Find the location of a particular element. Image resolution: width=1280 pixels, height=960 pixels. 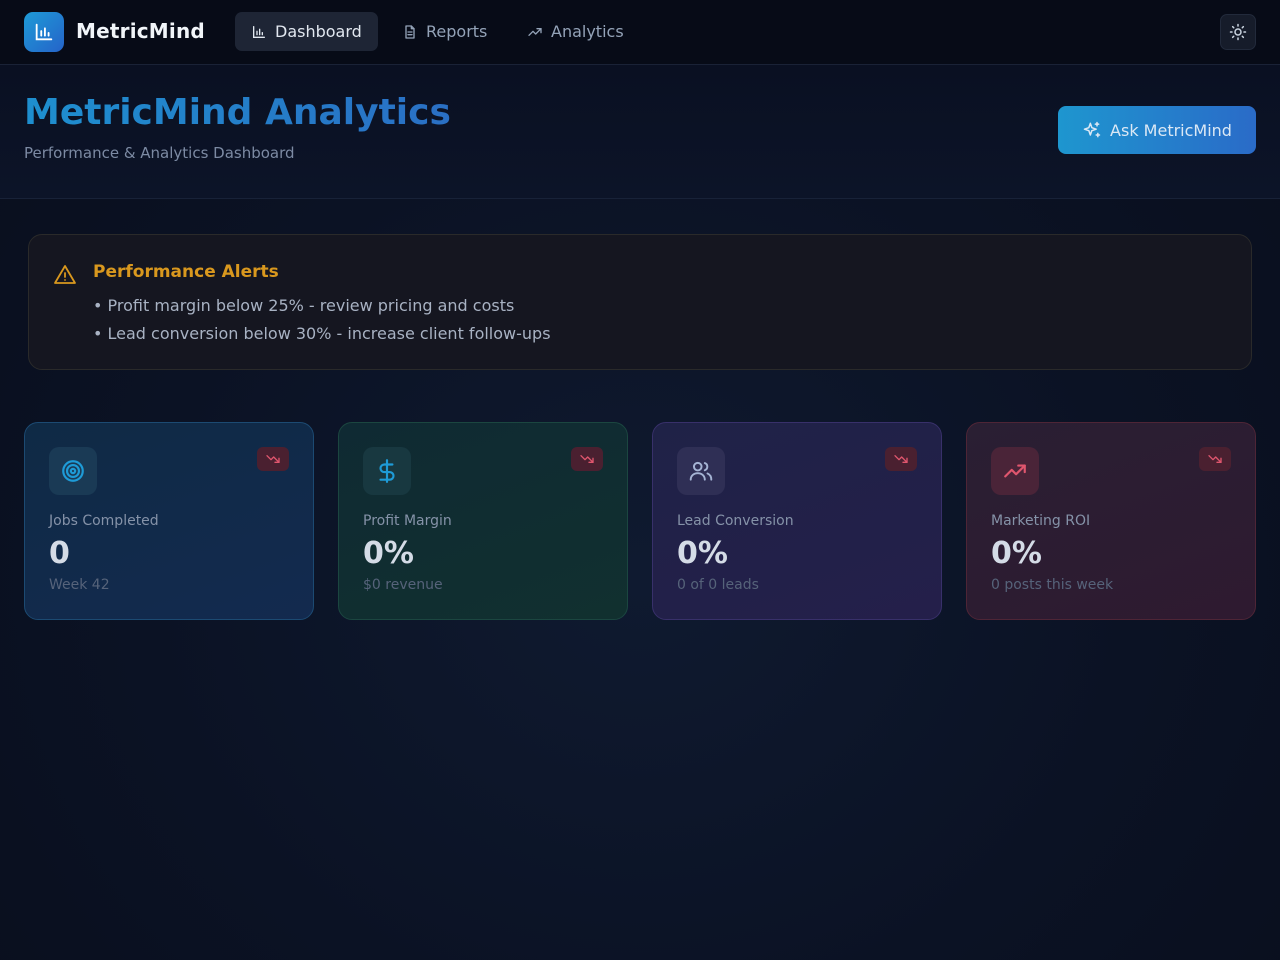

page-title: MetricMind Analytics is located at coordinates (237, 112).